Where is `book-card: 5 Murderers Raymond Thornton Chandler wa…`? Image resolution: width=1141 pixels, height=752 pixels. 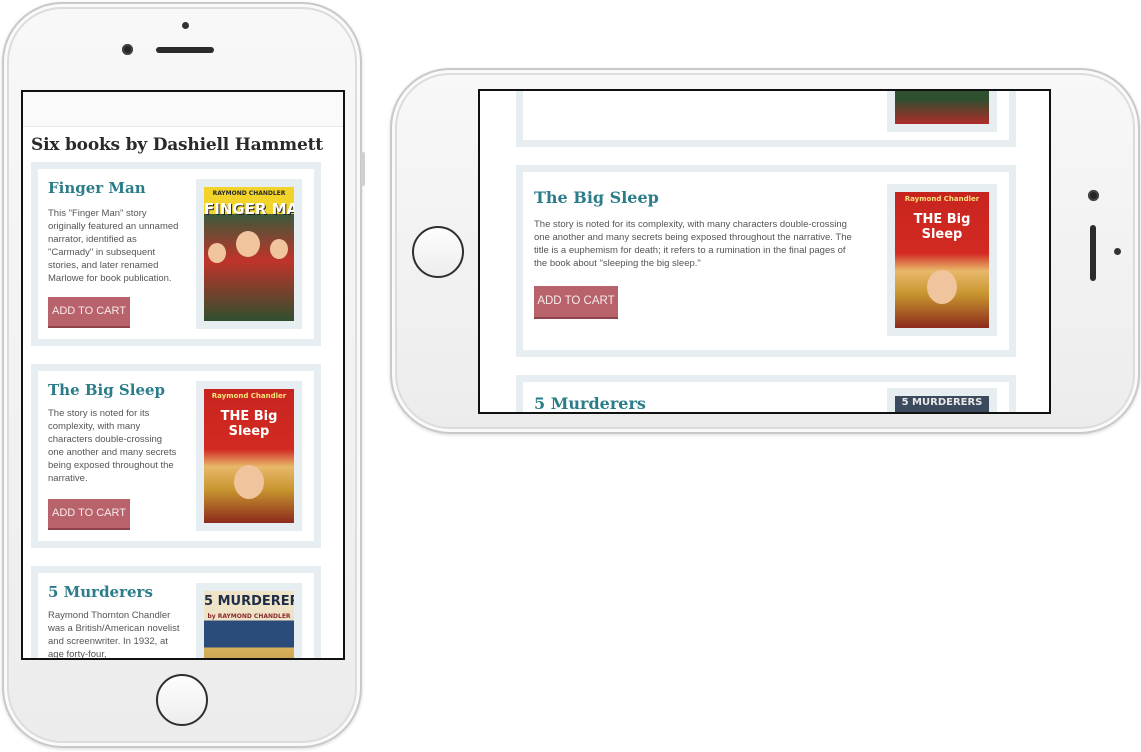
book-card: 5 Murderers Raymond Thornton Chandler wa… is located at coordinates (176, 613).